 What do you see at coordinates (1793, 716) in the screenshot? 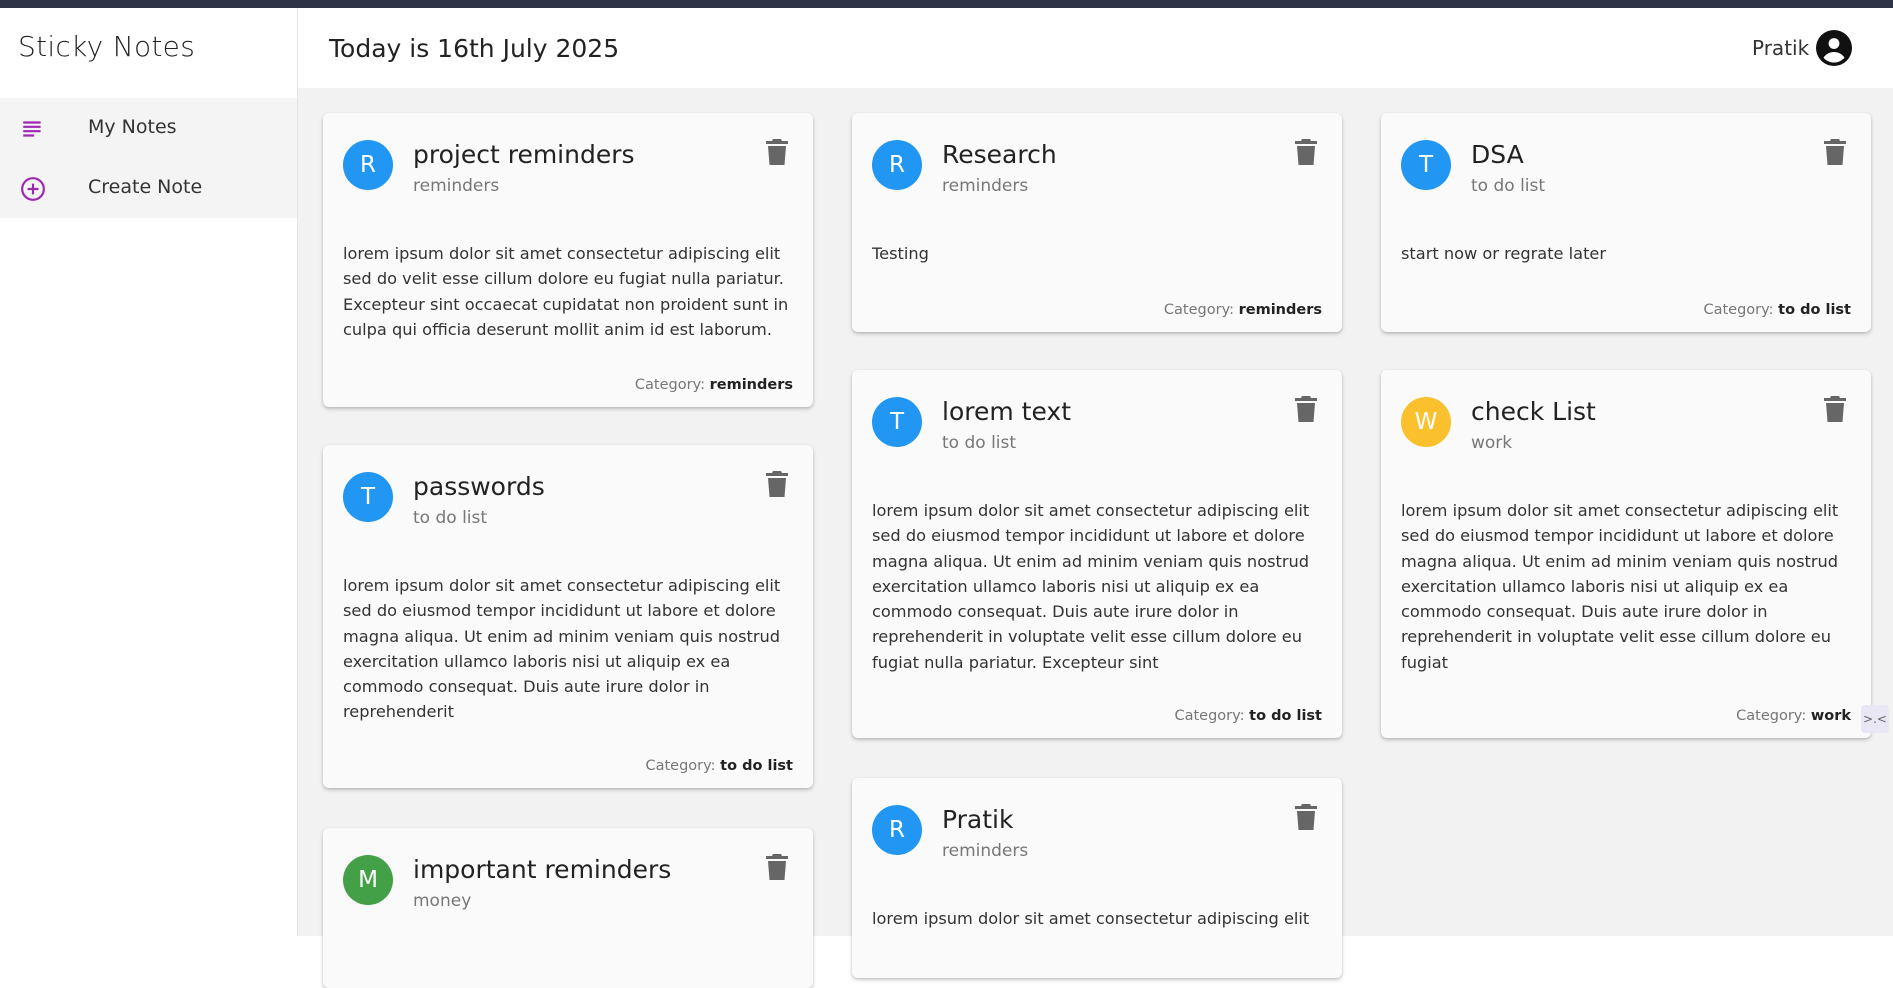
I see `note-footer: Category: work` at bounding box center [1793, 716].